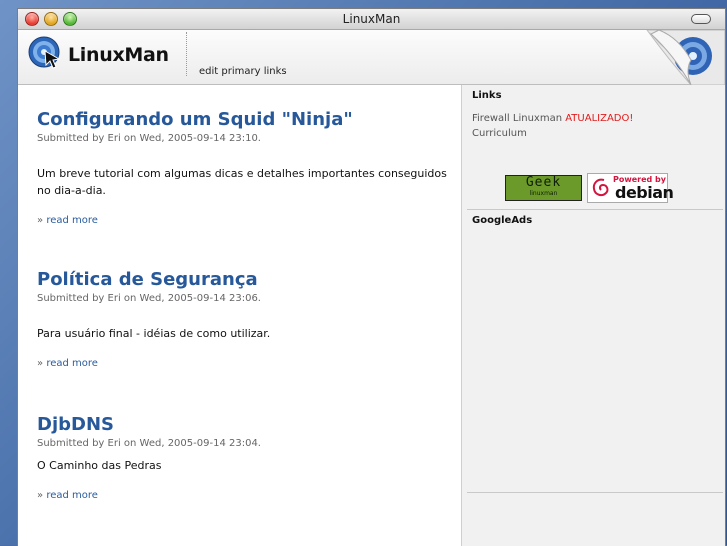 The height and width of the screenshot is (546, 727). Describe the element at coordinates (99, 465) in the screenshot. I see `node-body: O Caminho das Pedras` at that location.